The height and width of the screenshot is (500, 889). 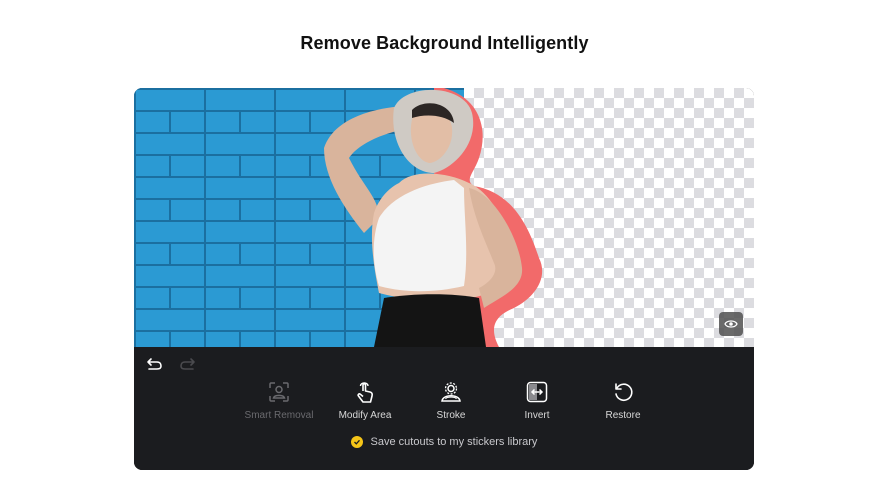 I want to click on person-outline-icon, so click(x=451, y=392).